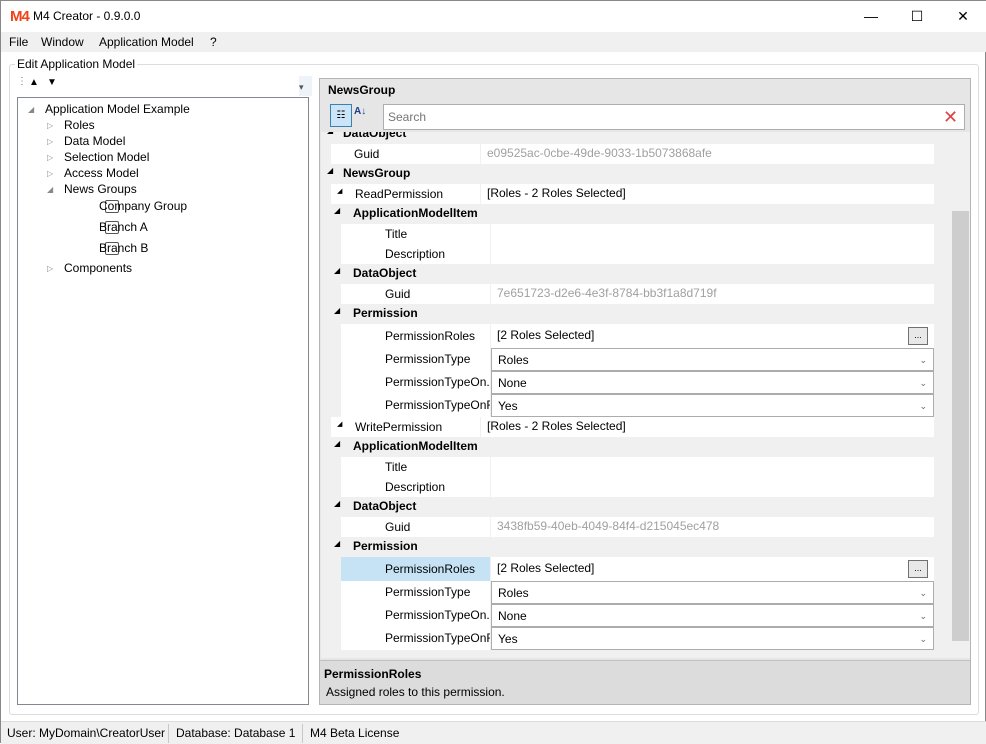 Image resolution: width=986 pixels, height=744 pixels. Describe the element at coordinates (871, 16) in the screenshot. I see `minimize-button: —` at that location.